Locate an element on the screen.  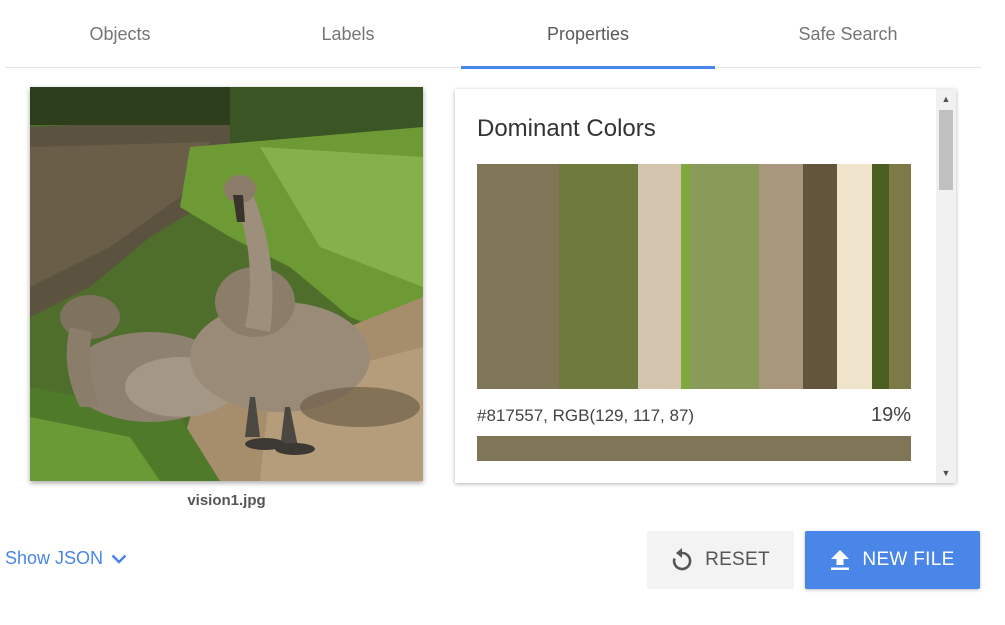
selected-color-info: #817557, RGB(129, 117, 87) 19% is located at coordinates (694, 415).